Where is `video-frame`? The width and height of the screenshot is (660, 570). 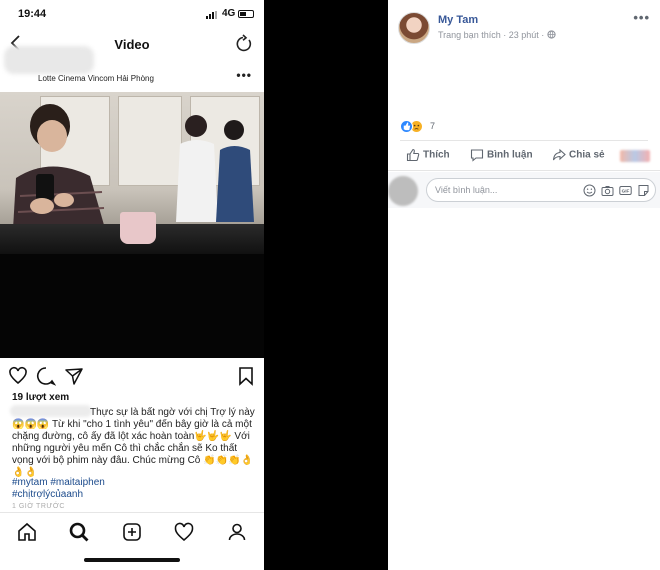
video-frame is located at coordinates (132, 173).